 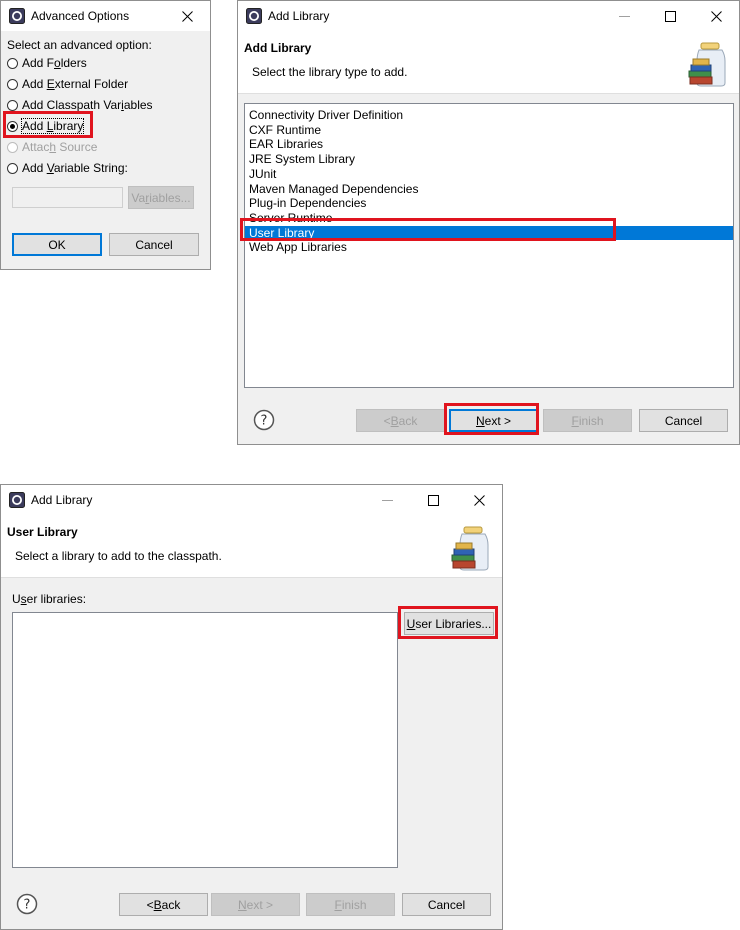 I want to click on radio-add-variable-string: Add Variable String:, so click(x=67, y=168).